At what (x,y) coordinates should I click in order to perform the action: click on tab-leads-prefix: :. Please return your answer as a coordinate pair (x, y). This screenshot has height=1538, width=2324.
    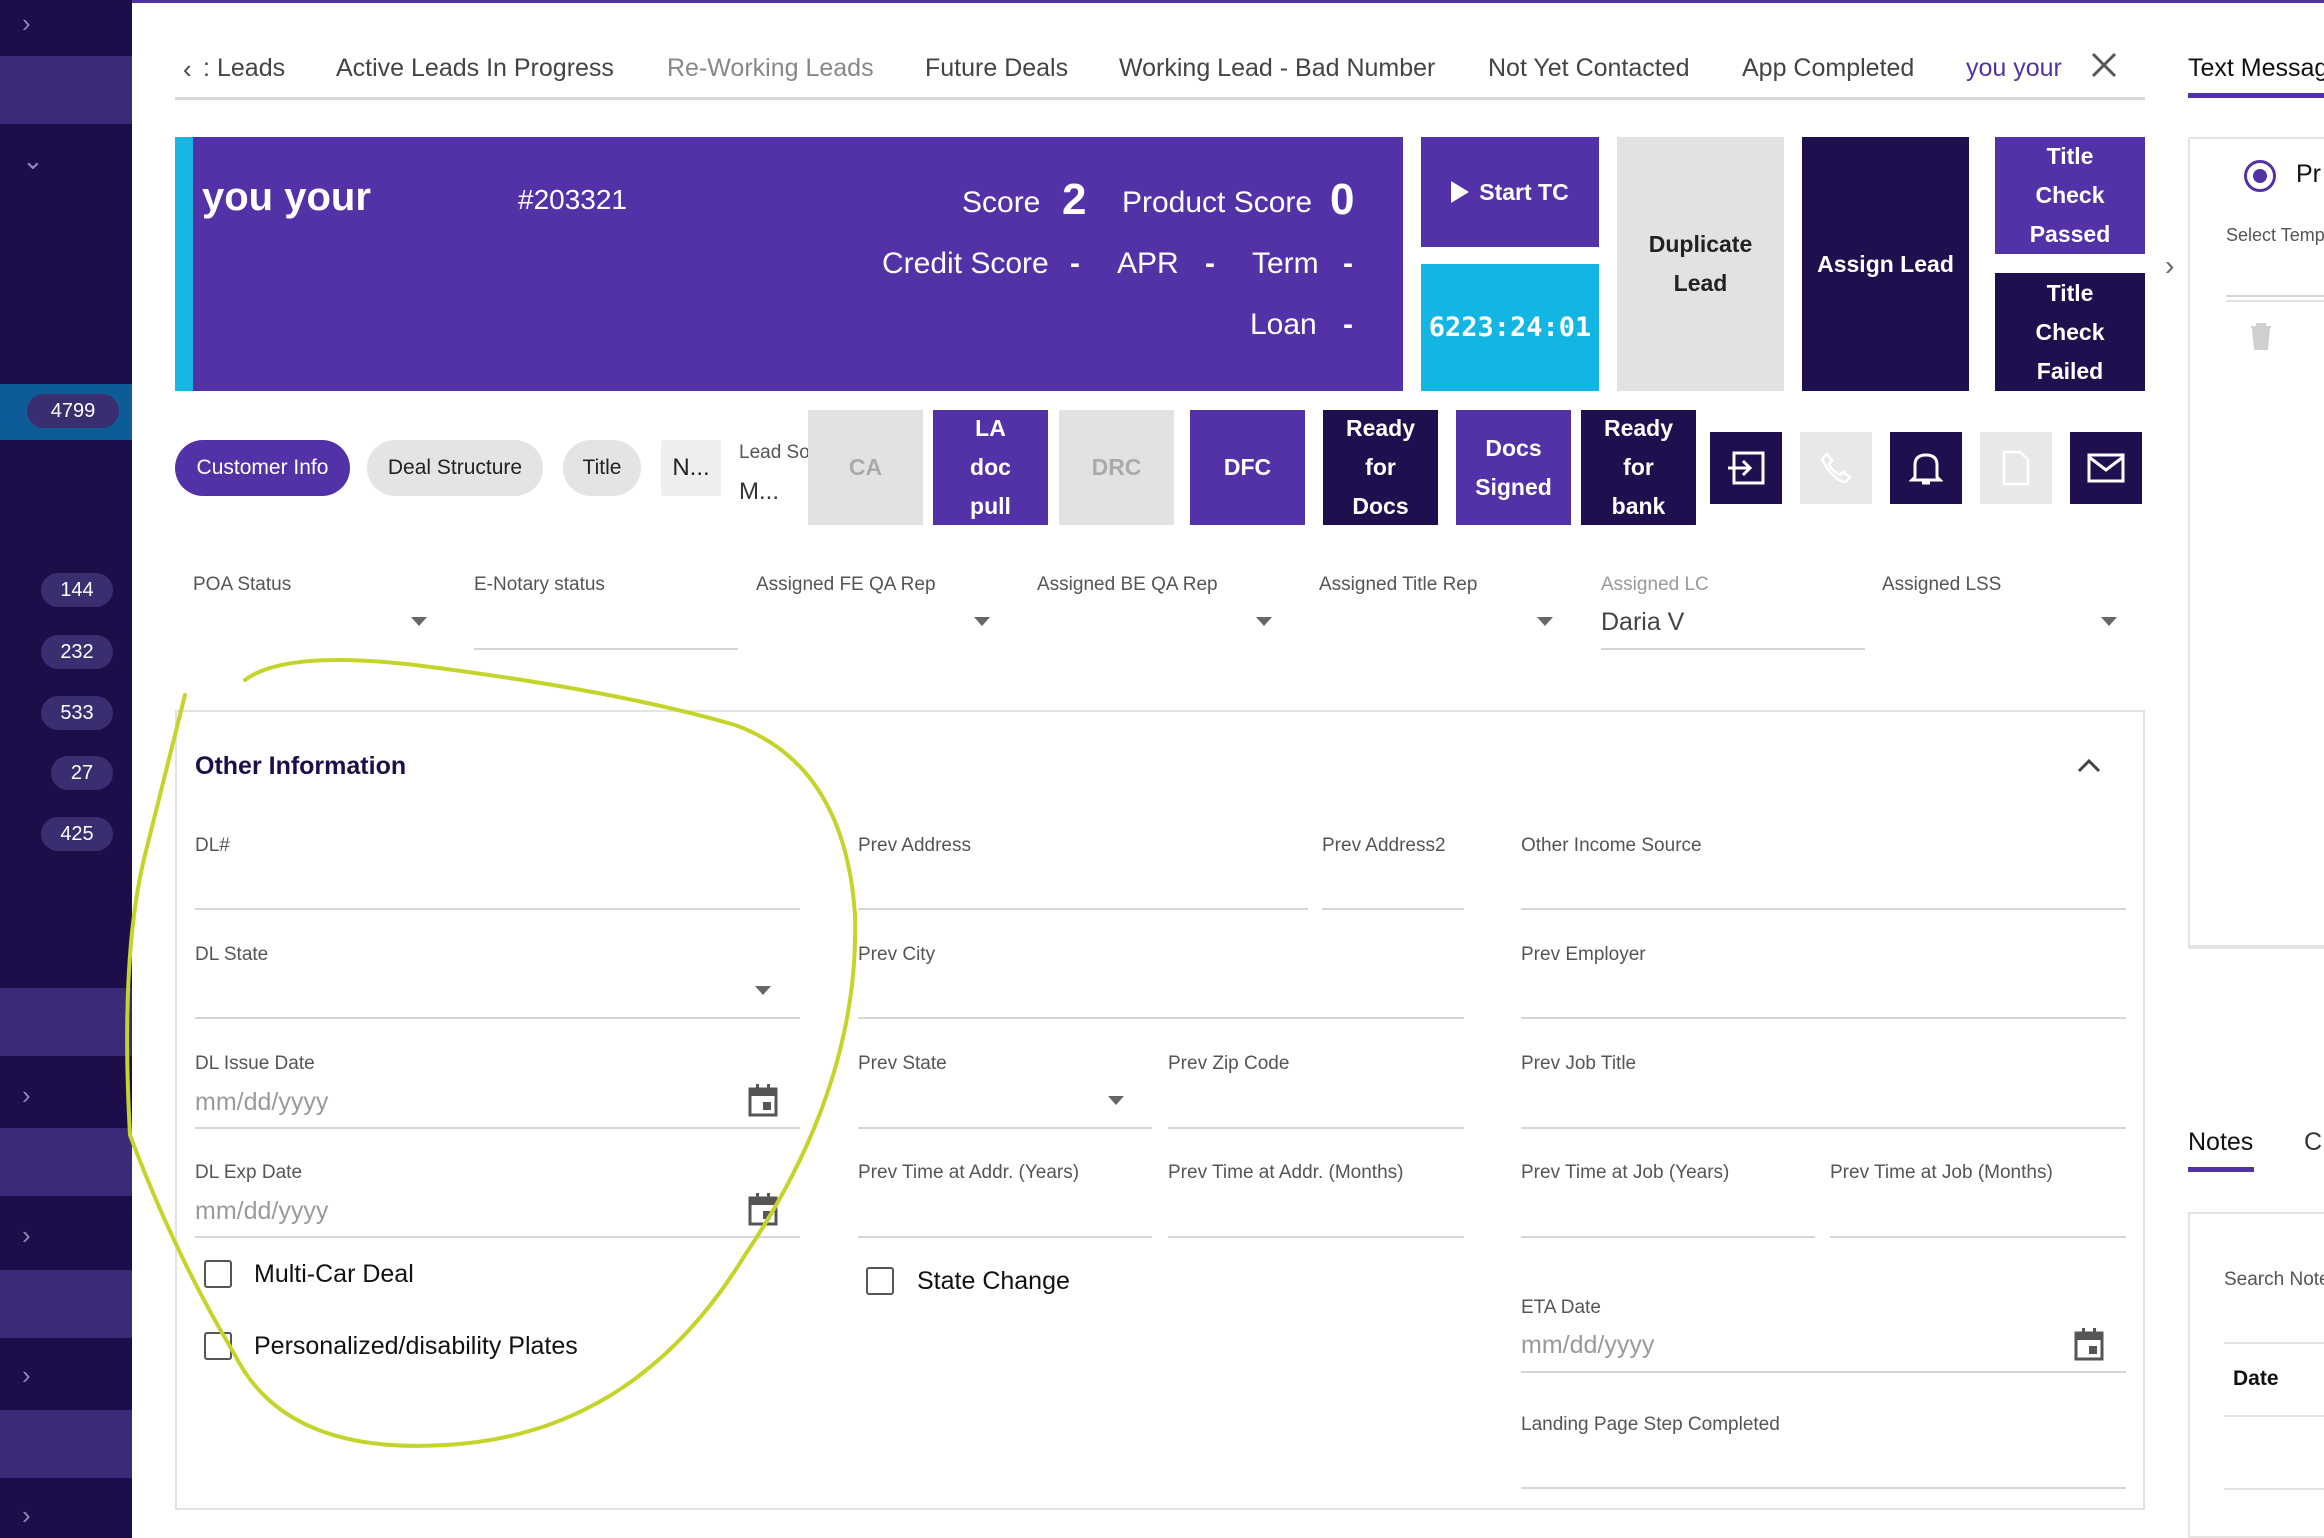
    Looking at the image, I should click on (206, 68).